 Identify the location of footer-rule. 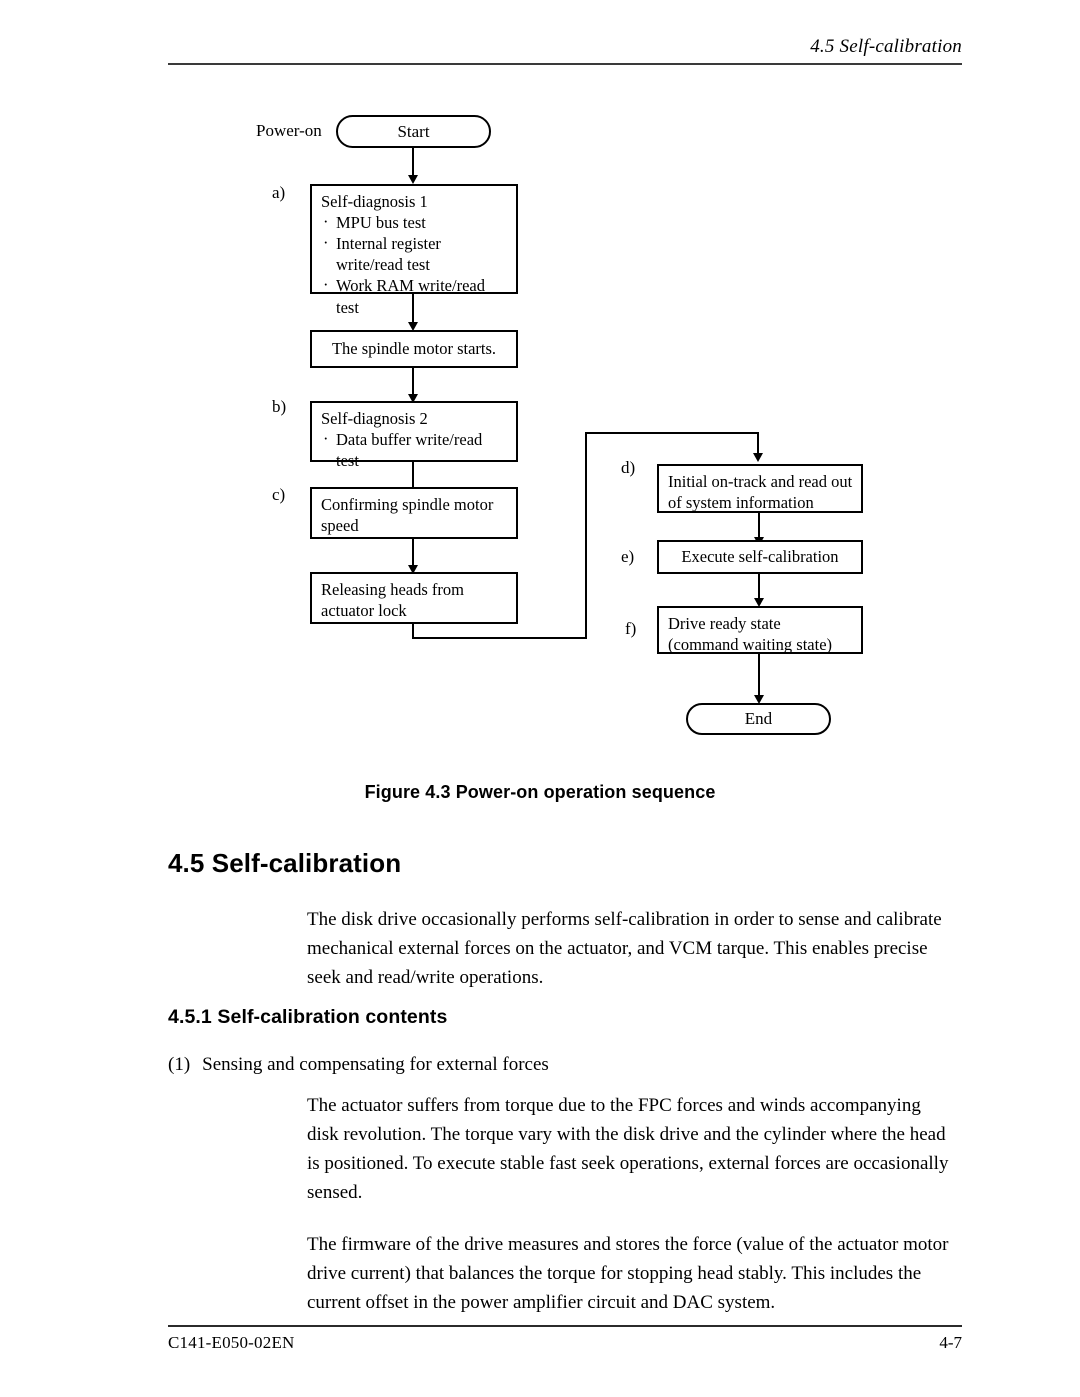
(565, 1326).